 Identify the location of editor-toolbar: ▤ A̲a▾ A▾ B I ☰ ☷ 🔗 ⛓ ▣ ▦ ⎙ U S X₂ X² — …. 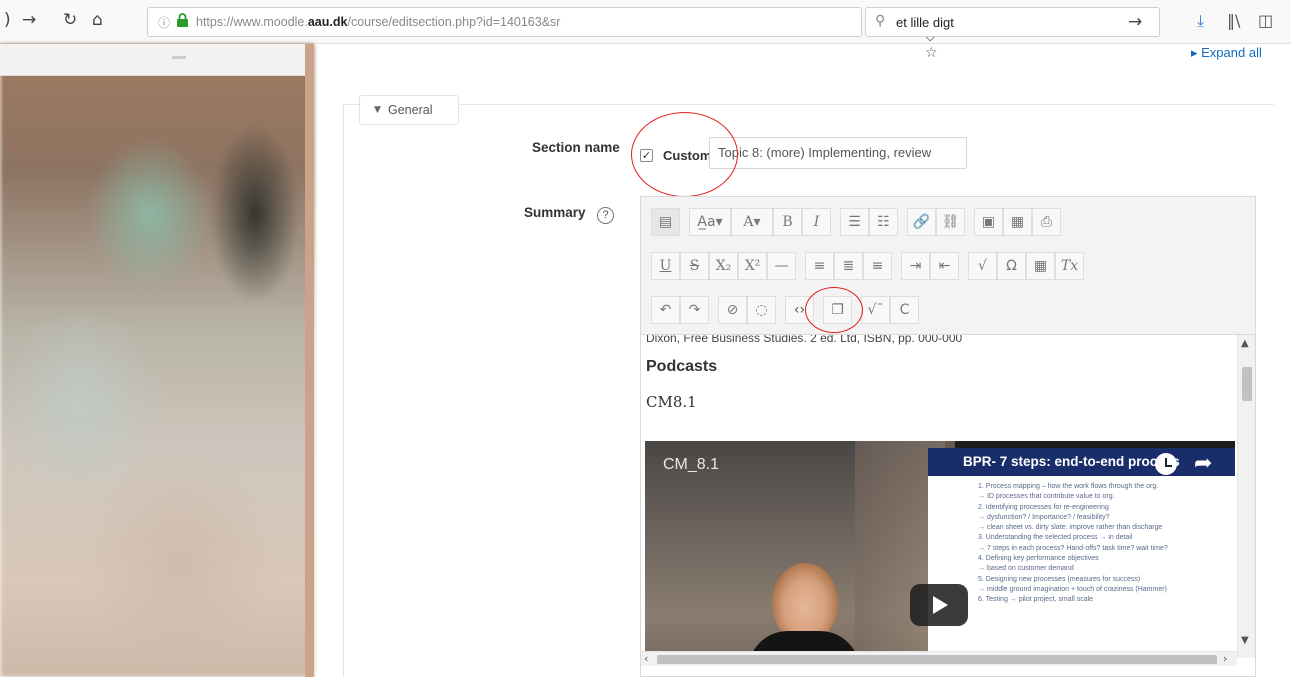
(948, 266).